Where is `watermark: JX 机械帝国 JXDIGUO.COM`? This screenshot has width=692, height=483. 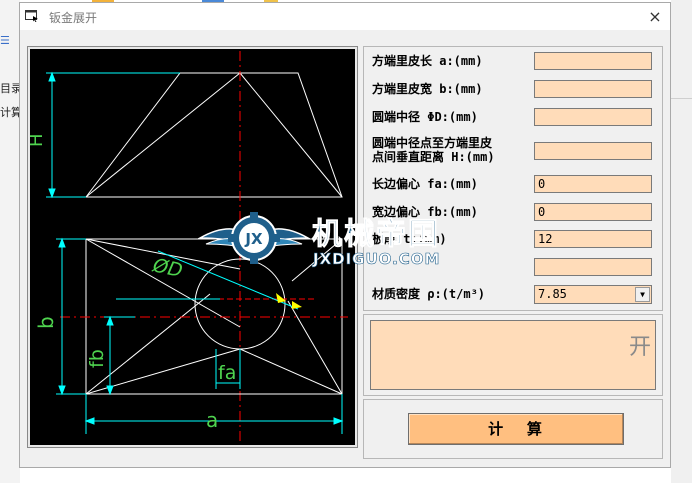 watermark: JX 机械帝国 JXDIGUO.COM is located at coordinates (348, 241).